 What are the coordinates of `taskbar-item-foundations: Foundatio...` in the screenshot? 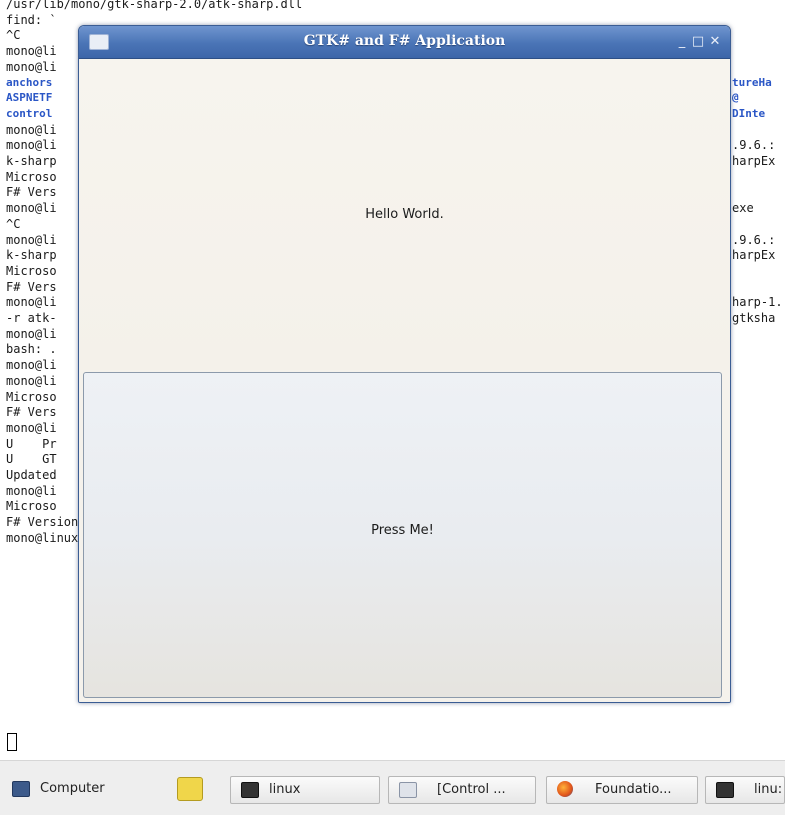 It's located at (622, 790).